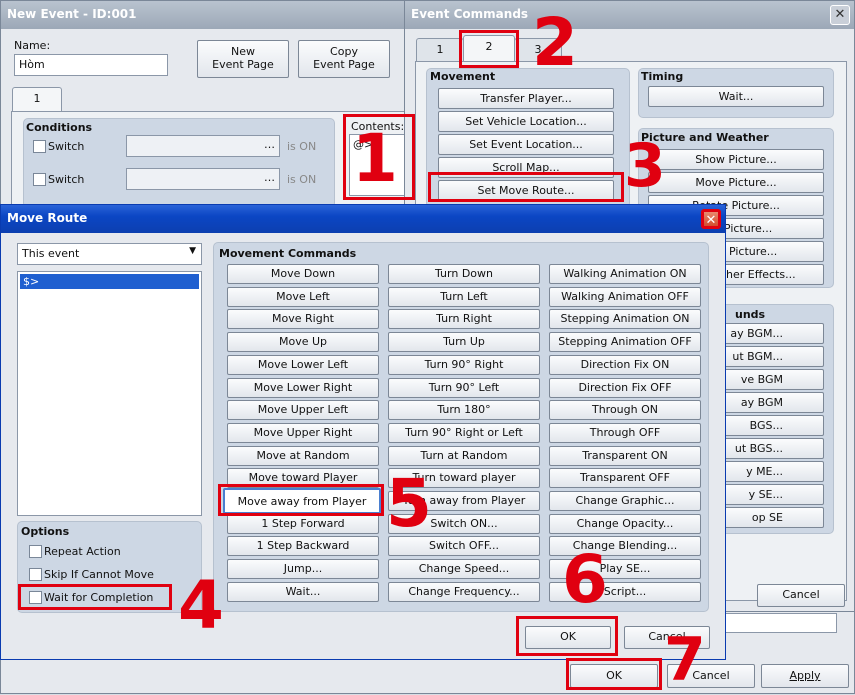  What do you see at coordinates (201, 605) in the screenshot?
I see `annotation-number-4: 4` at bounding box center [201, 605].